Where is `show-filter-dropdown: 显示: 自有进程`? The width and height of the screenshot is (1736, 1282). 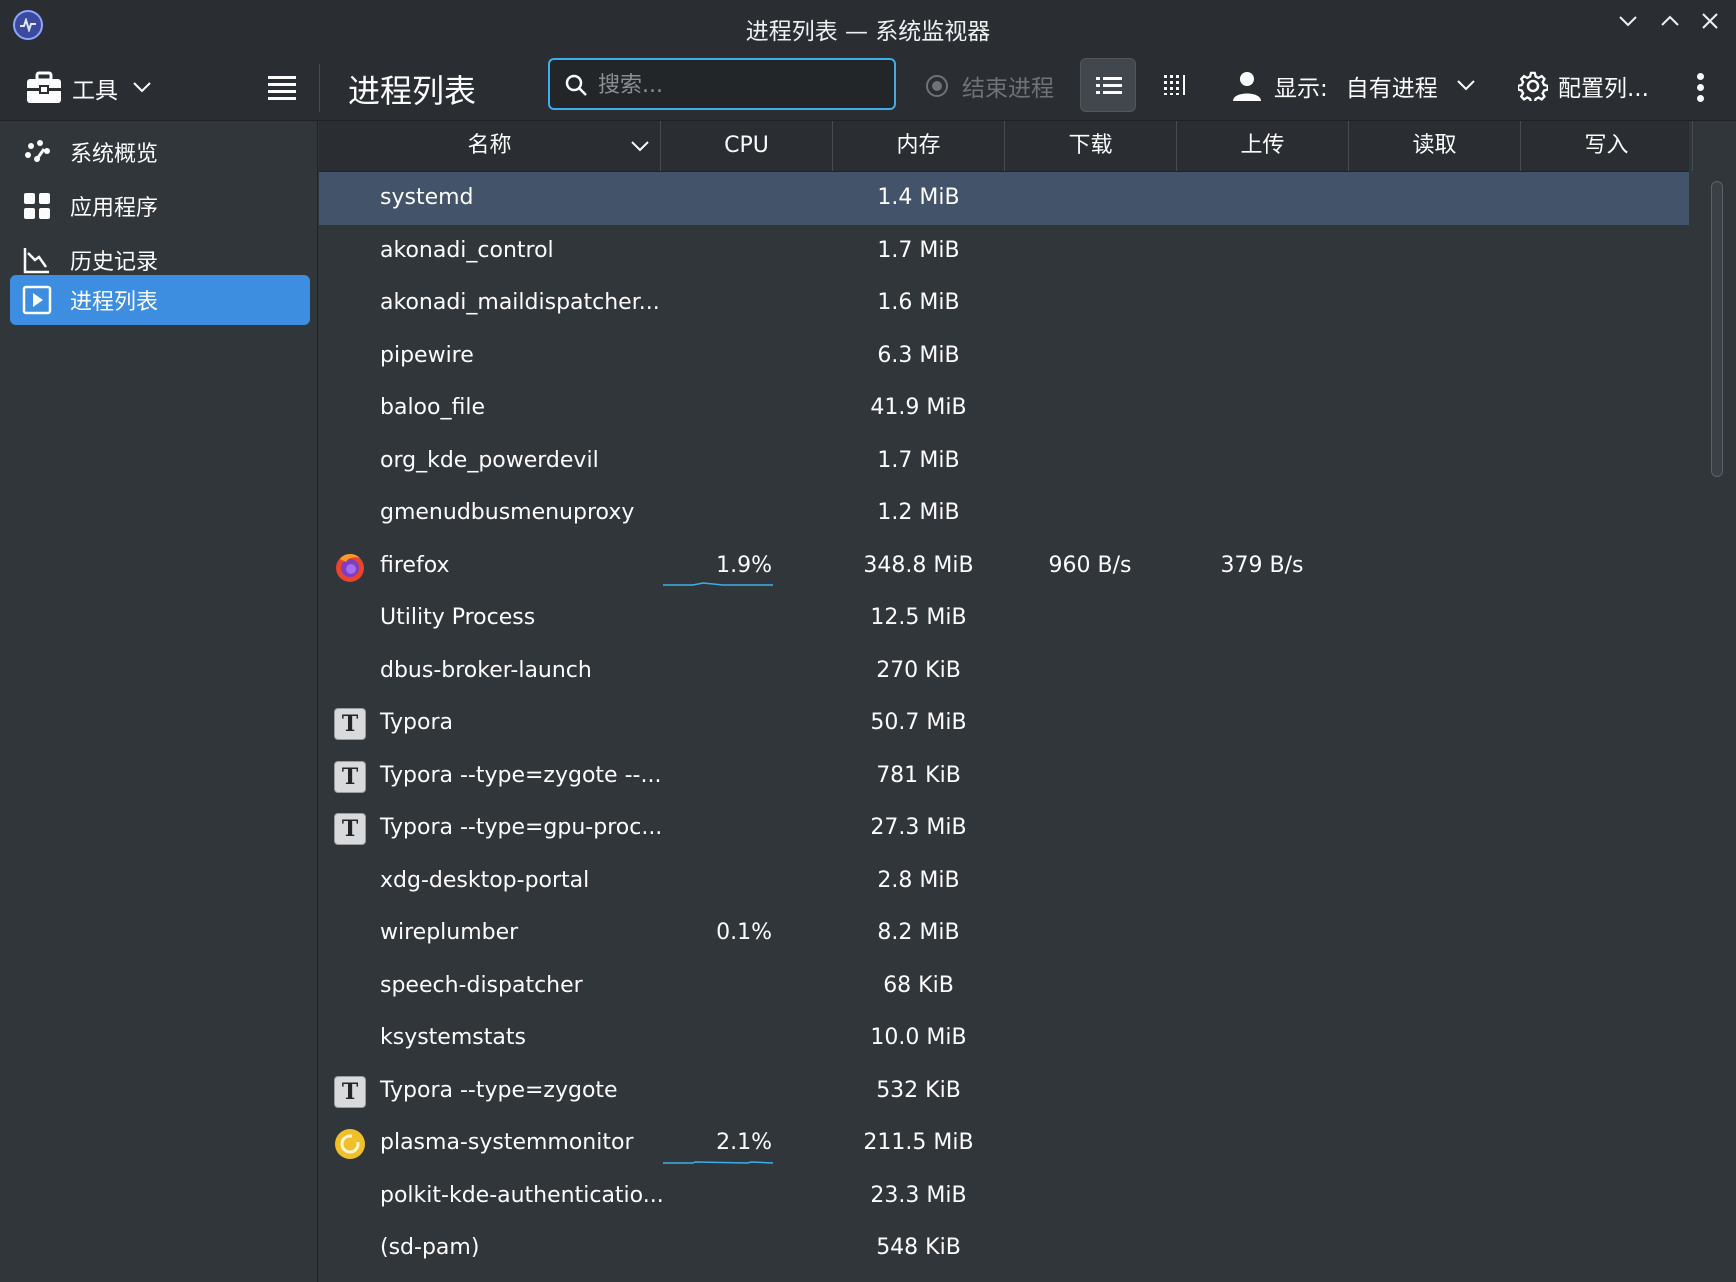 show-filter-dropdown: 显示: 自有进程 is located at coordinates (1354, 86).